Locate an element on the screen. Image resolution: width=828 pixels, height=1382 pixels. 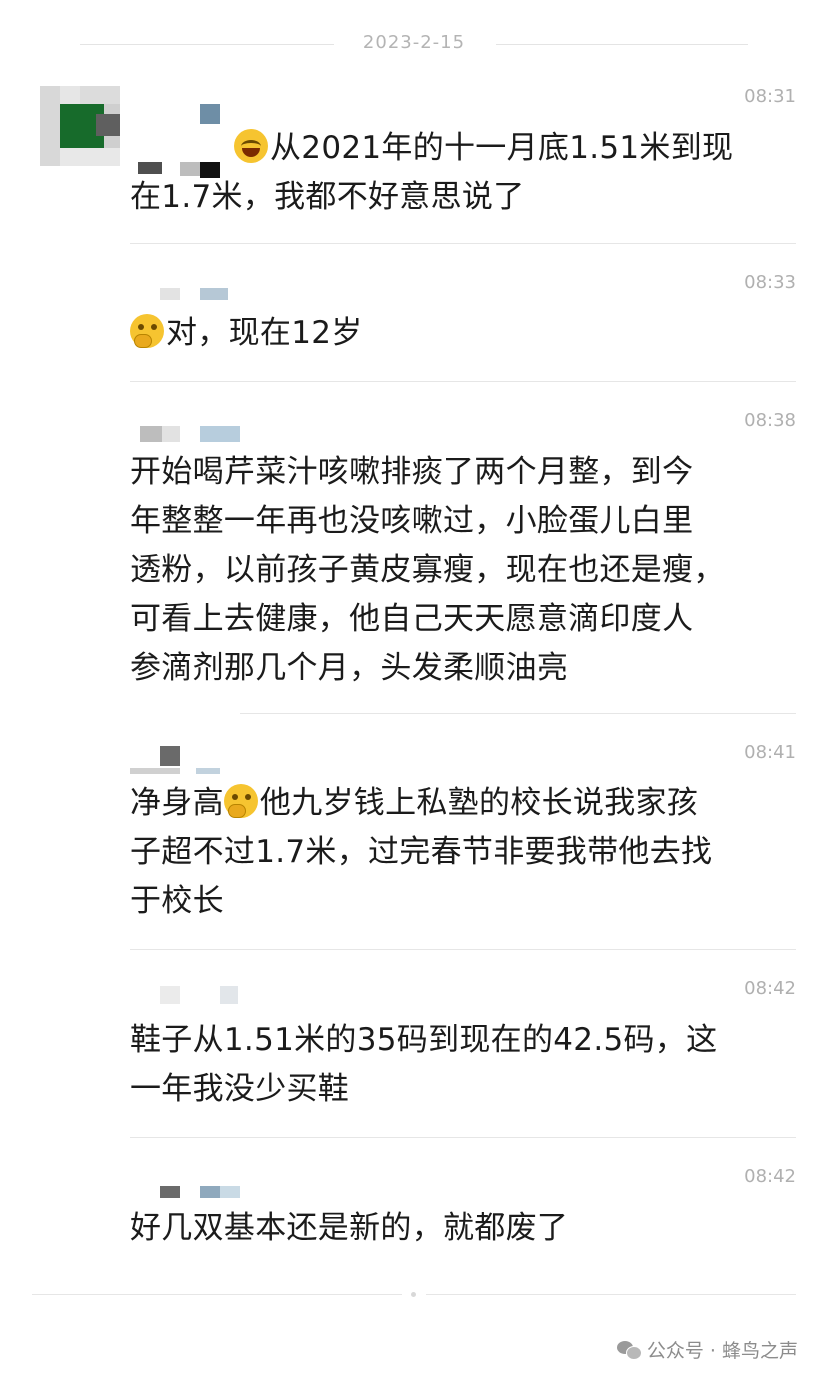
message-text: 鞋子从1.51米的35码到现在的42.5码，这 一年我没少买鞋 is located at coordinates (424, 1064).